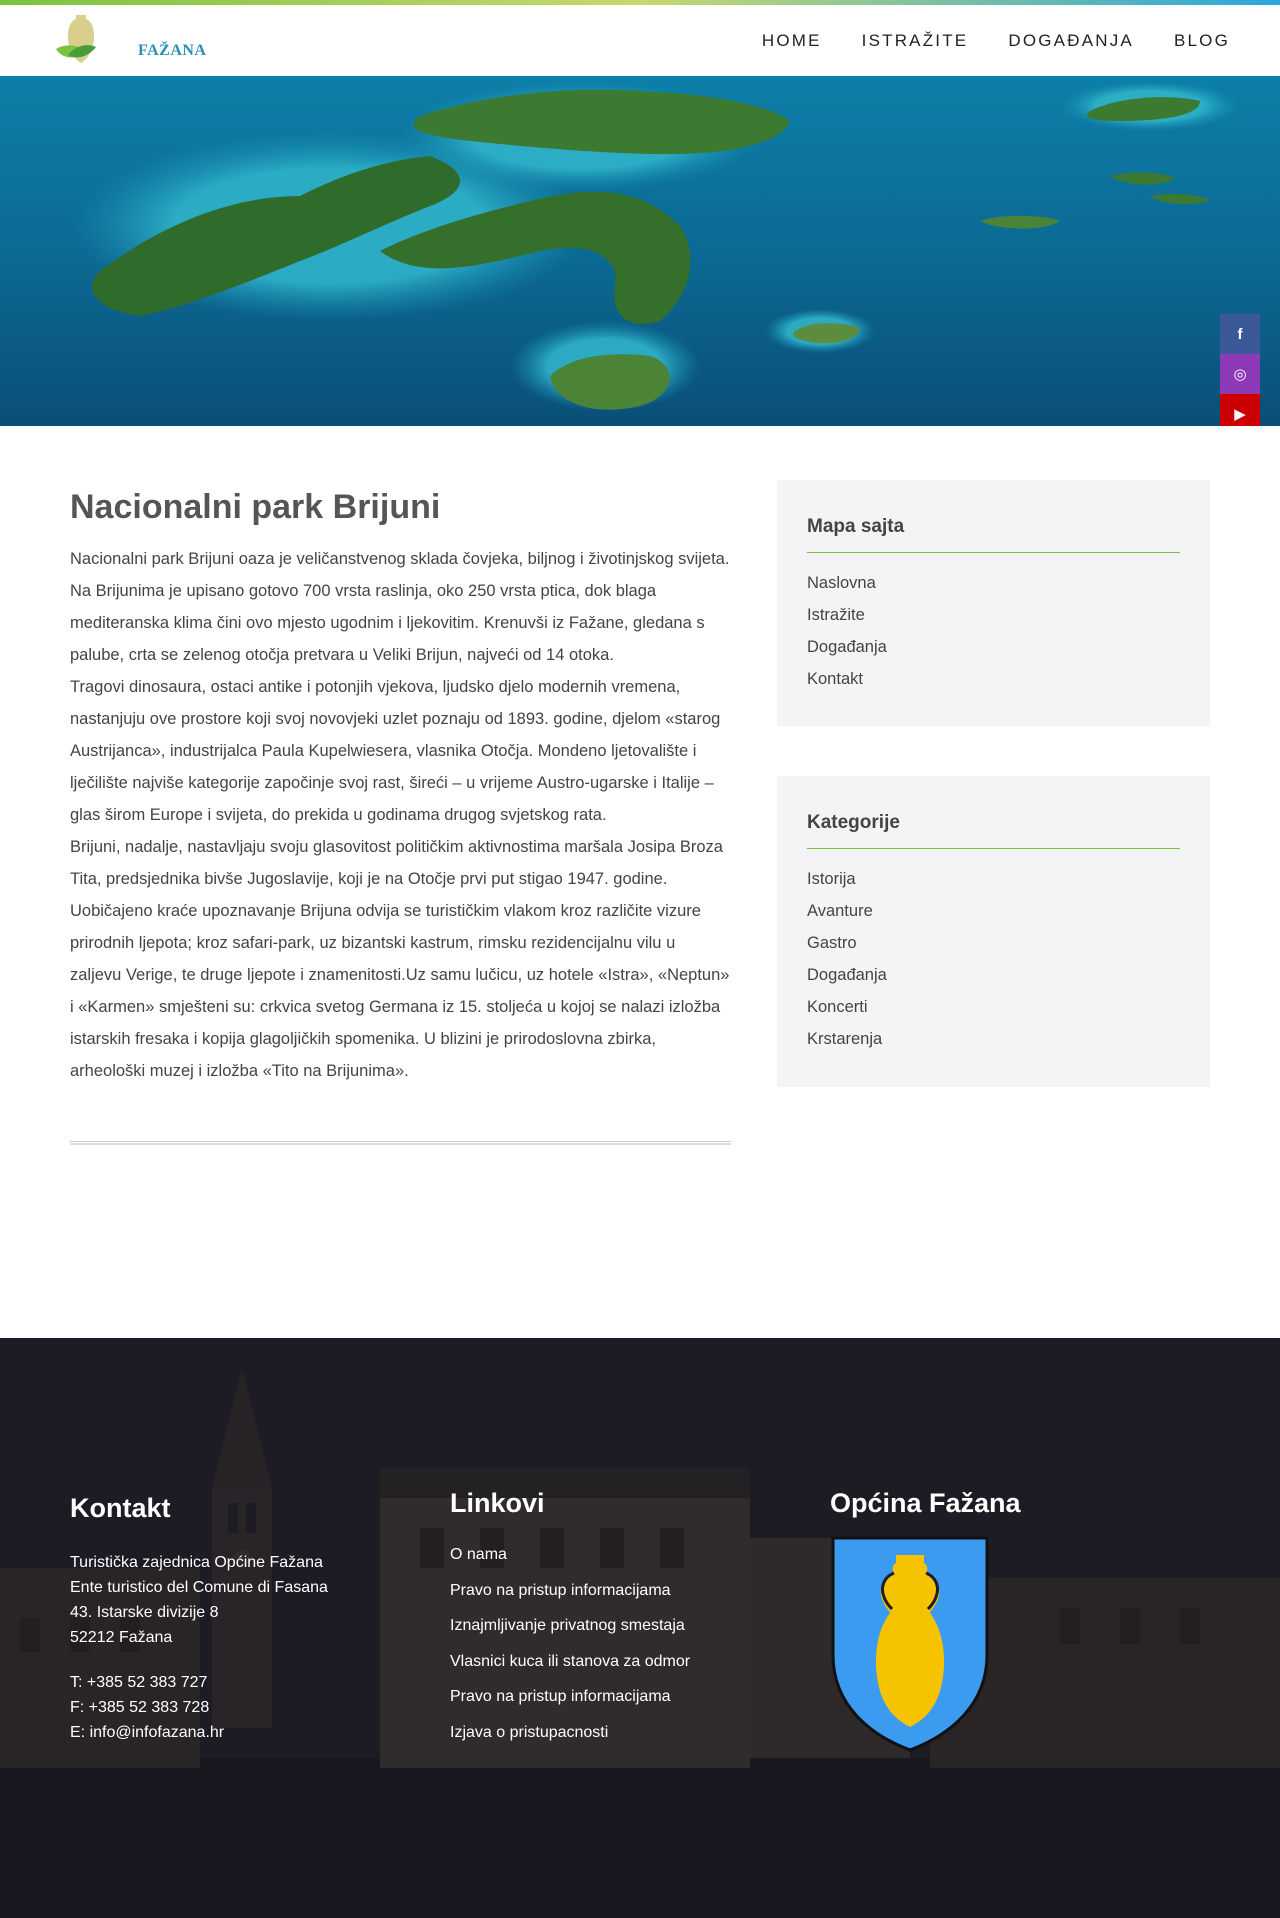  I want to click on municipality-coat-of-arms-icon, so click(910, 1644).